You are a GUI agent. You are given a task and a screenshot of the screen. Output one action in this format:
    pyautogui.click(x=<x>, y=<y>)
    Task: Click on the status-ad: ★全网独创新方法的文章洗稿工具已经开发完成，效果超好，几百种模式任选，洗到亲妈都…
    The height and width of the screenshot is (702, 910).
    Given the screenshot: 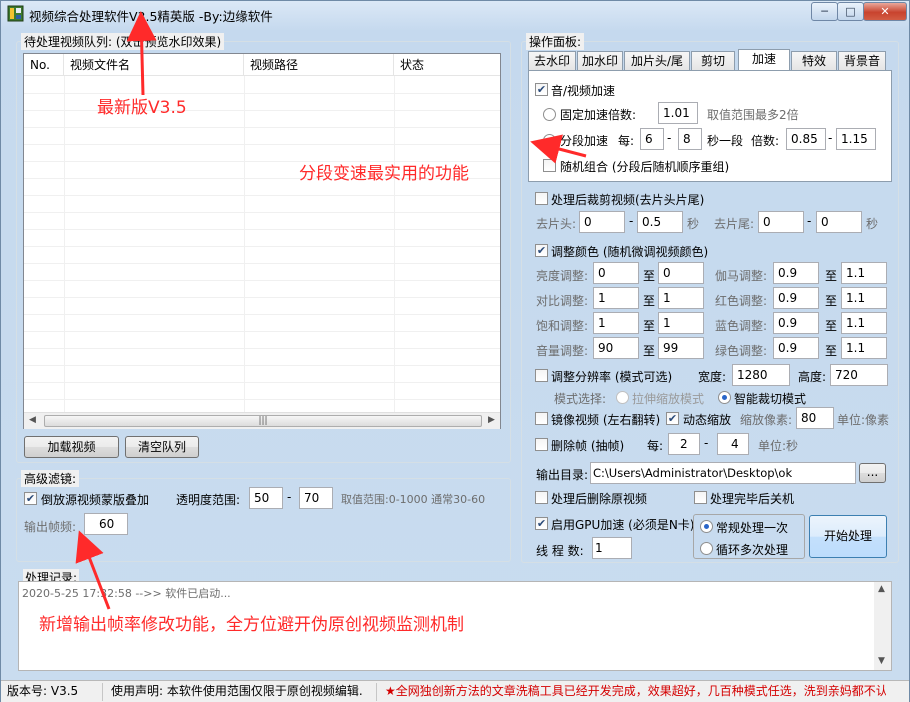 What is the action you would take?
    pyautogui.click(x=633, y=692)
    